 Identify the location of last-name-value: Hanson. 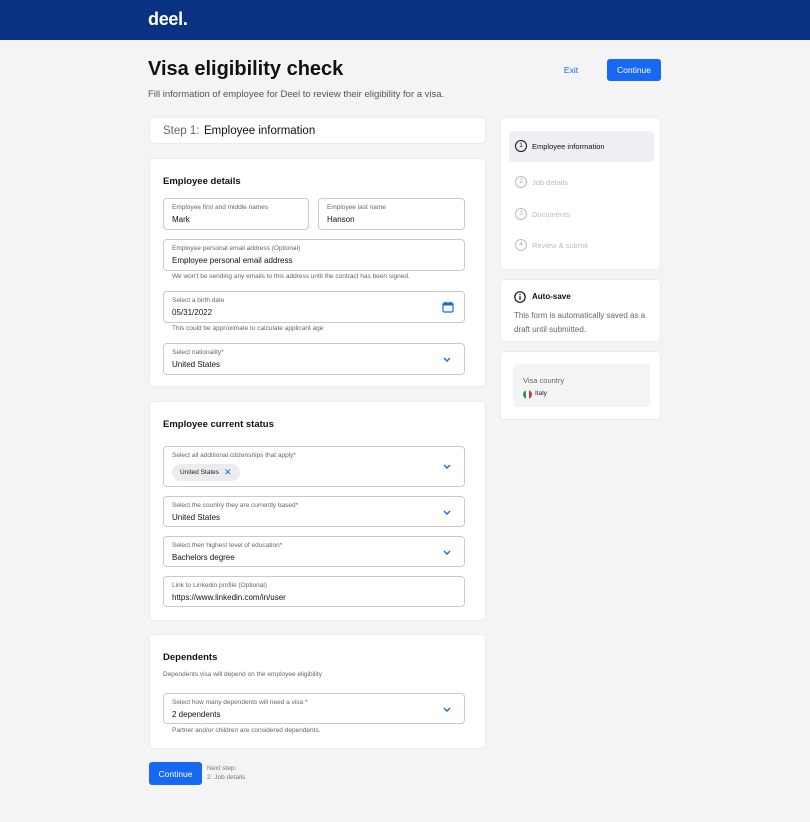
(341, 219).